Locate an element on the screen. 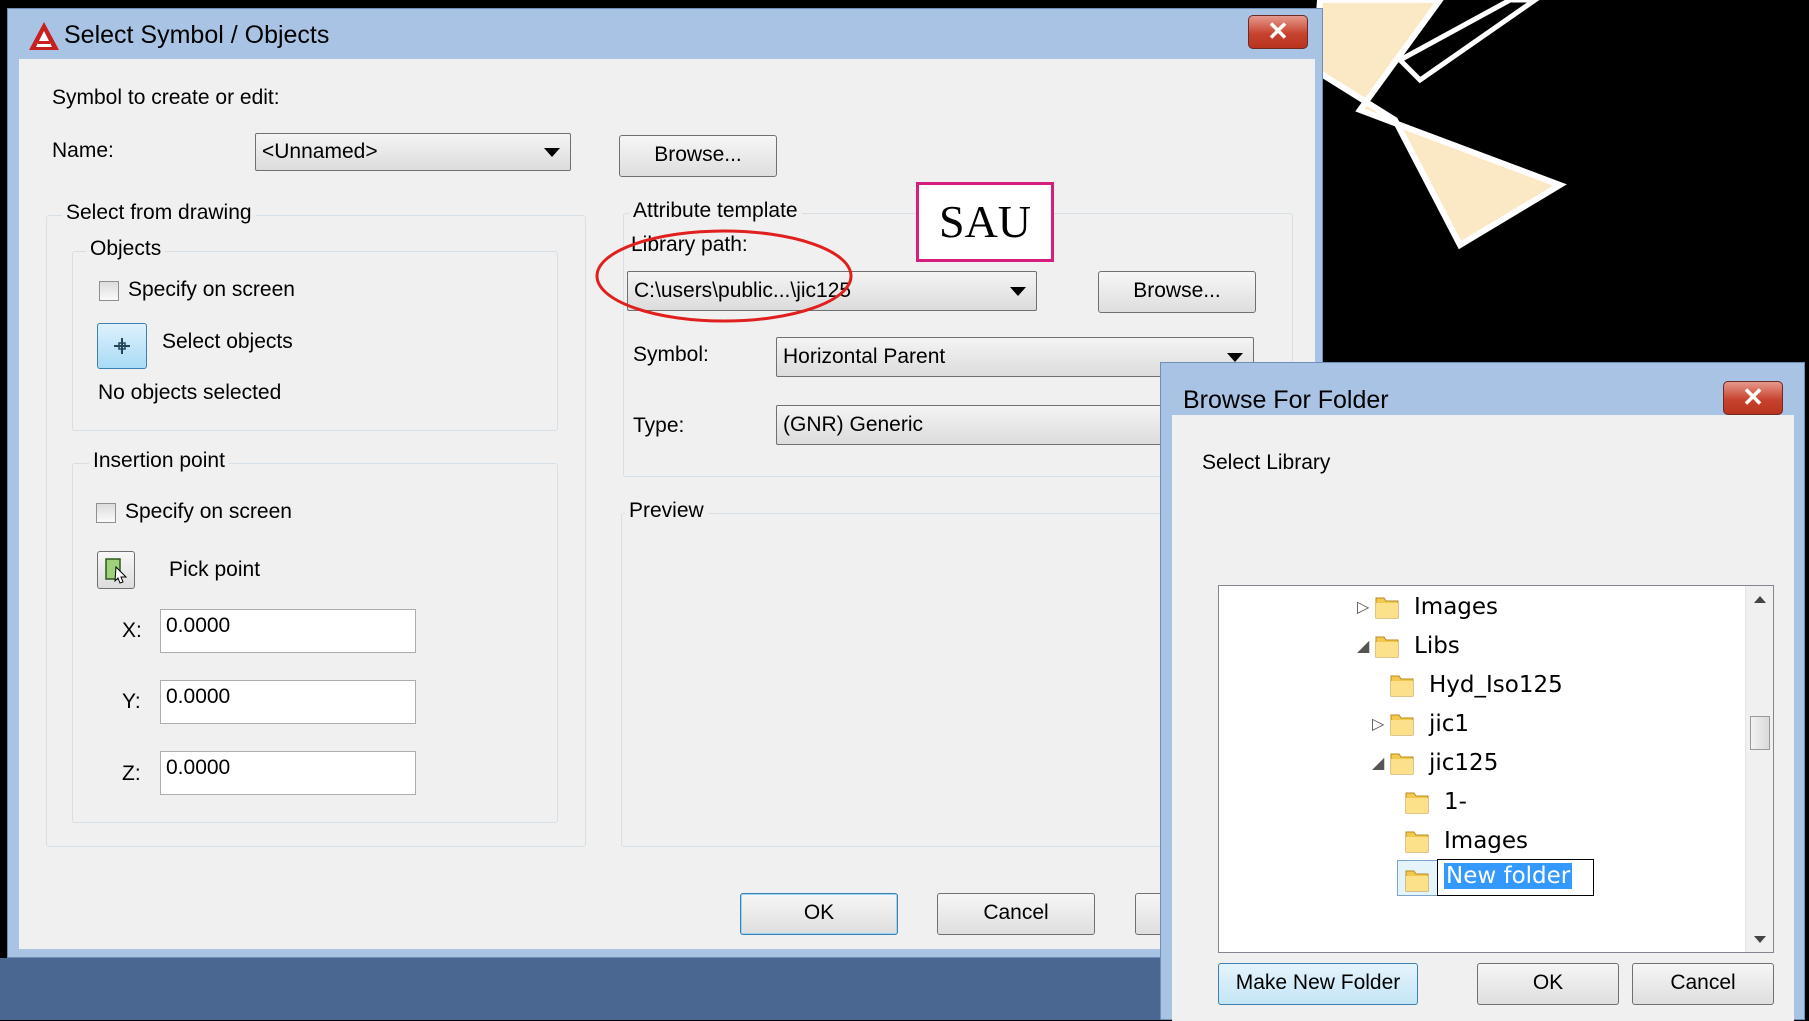 The width and height of the screenshot is (1809, 1021). insertion-point-title: Insertion point is located at coordinates (159, 461).